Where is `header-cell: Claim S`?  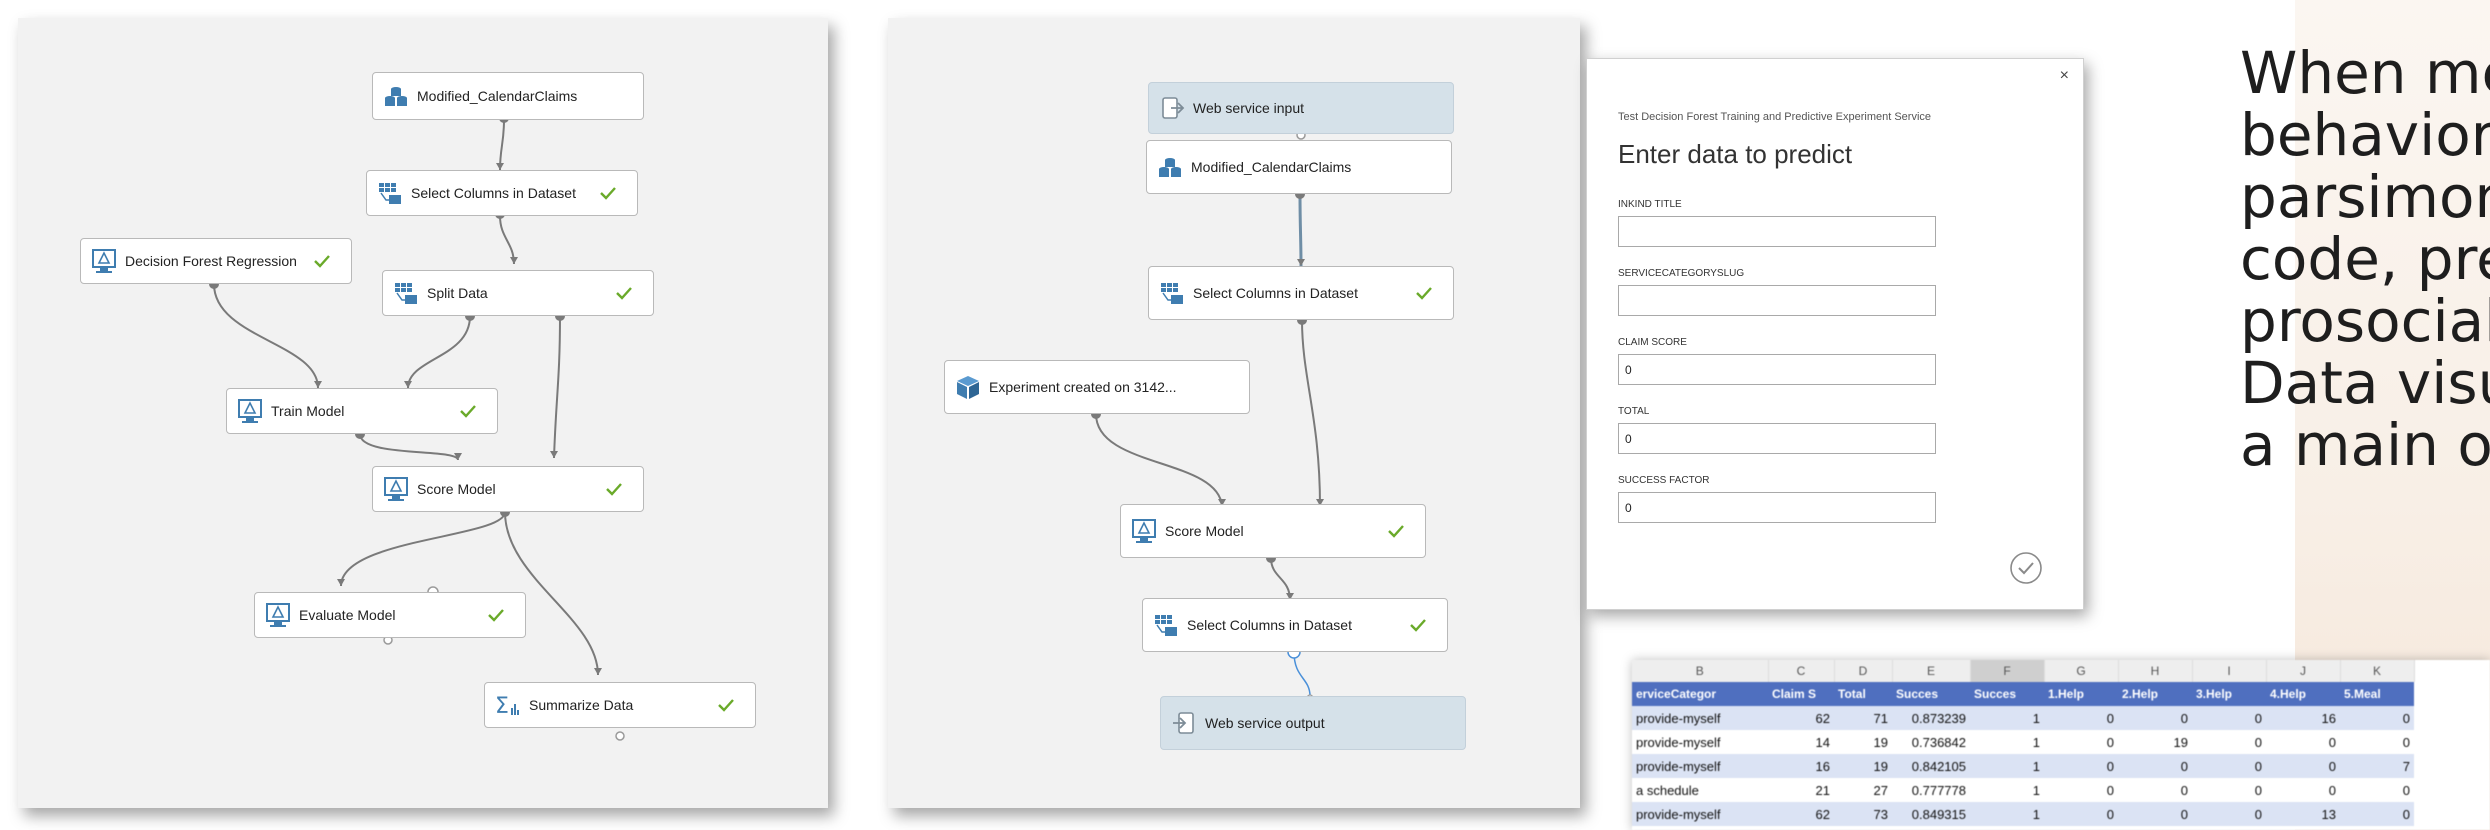 header-cell: Claim S is located at coordinates (1801, 694).